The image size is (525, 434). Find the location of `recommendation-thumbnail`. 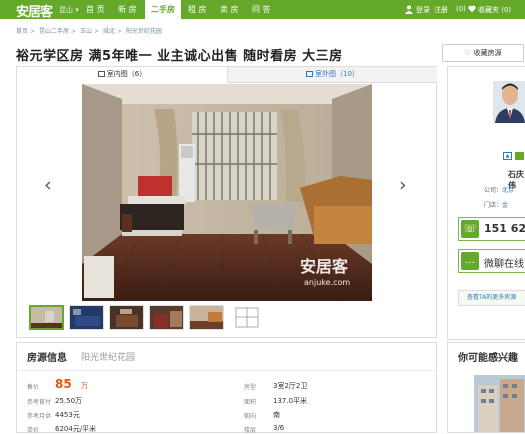

recommendation-thumbnail is located at coordinates (499, 403).